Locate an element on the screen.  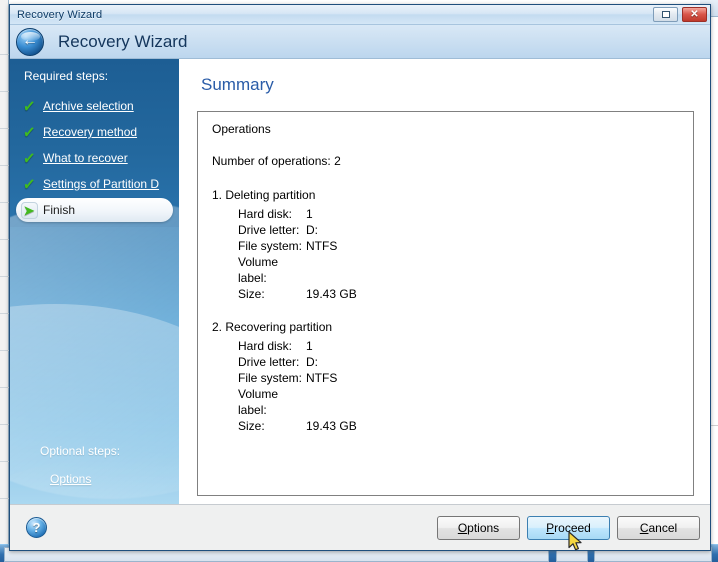
background-list-rows is located at coordinates (4, 258).